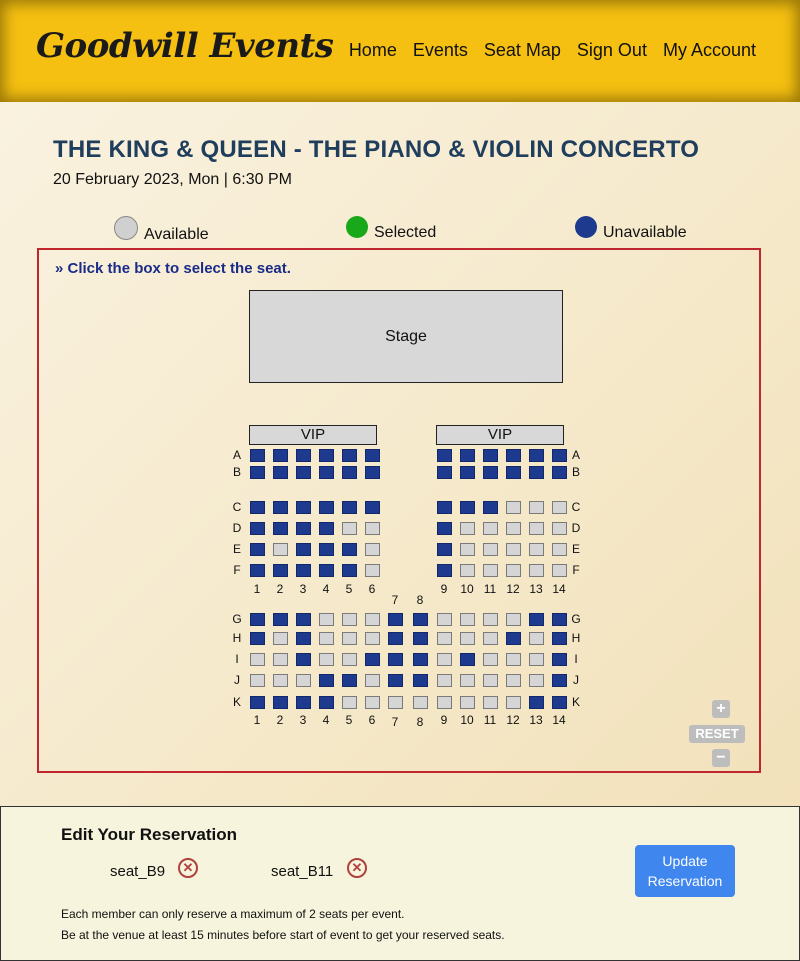 The width and height of the screenshot is (800, 961). I want to click on seat-K3, so click(303, 702).